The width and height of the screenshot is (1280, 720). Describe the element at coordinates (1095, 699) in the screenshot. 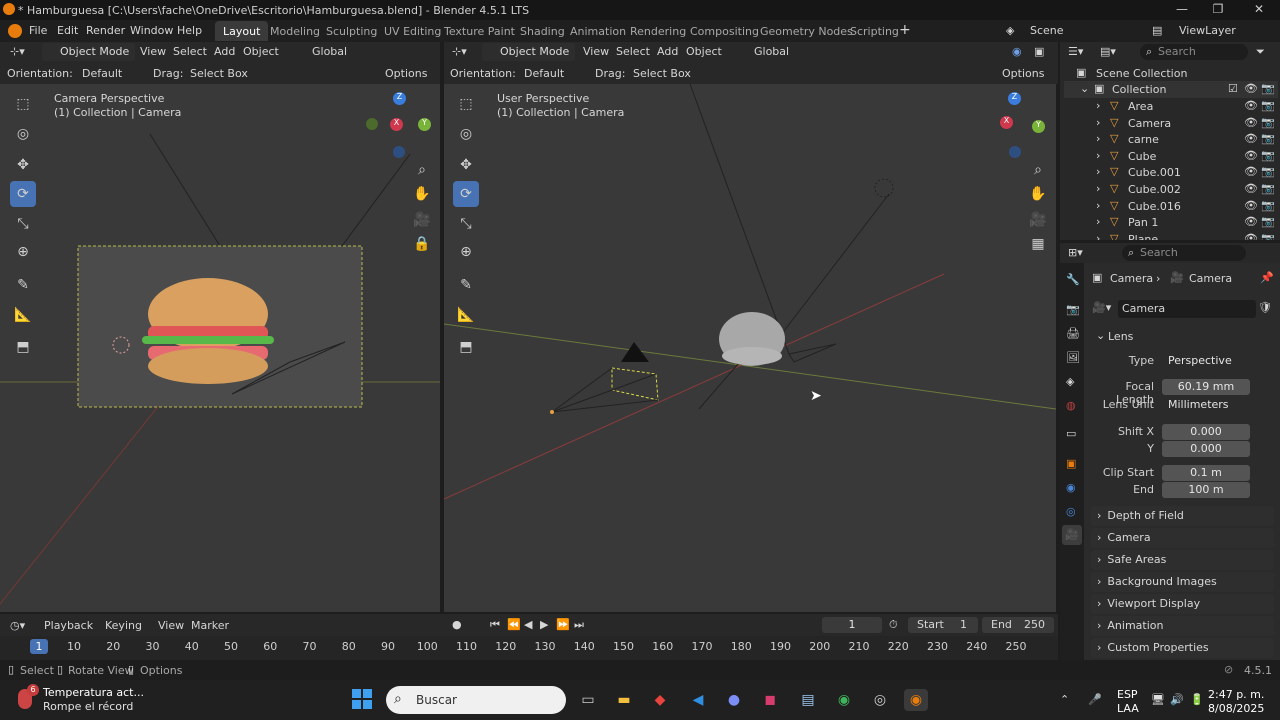

I see `microphone-icon: 🎤` at that location.